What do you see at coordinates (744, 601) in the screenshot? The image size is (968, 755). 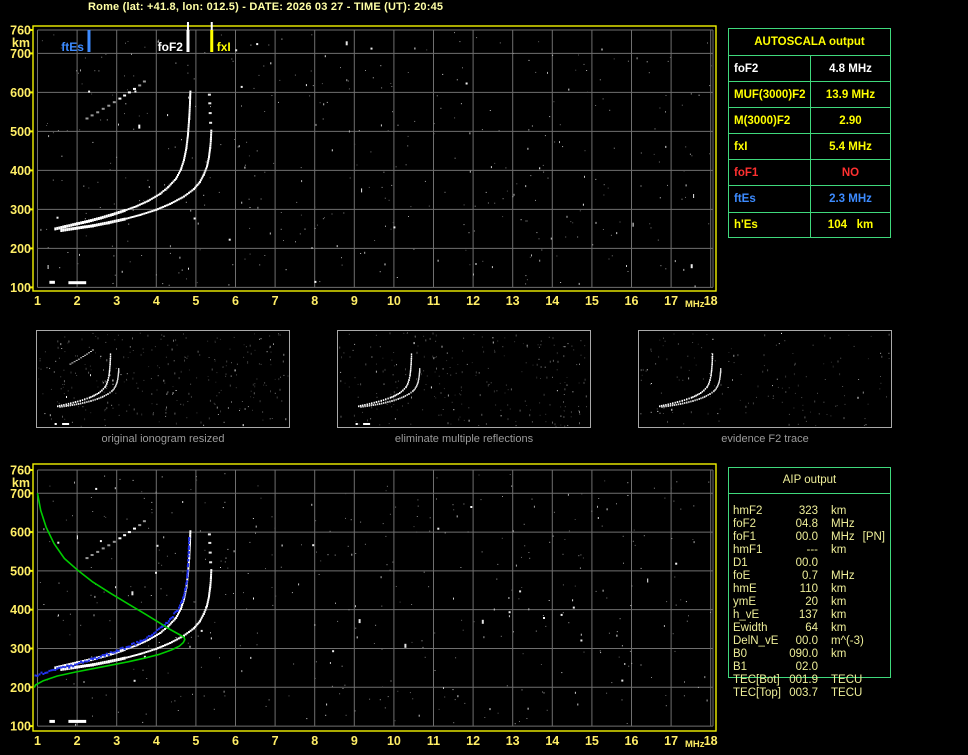 I see `param-name: ymE` at bounding box center [744, 601].